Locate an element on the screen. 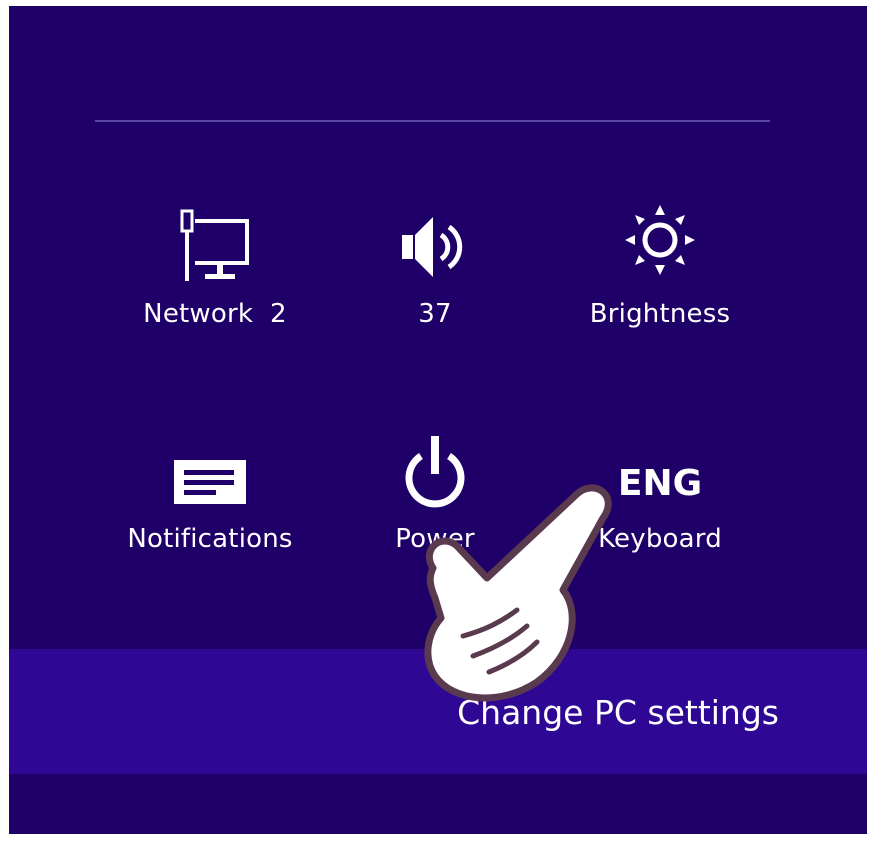 This screenshot has width=870, height=841. volume-icon is located at coordinates (435, 235).